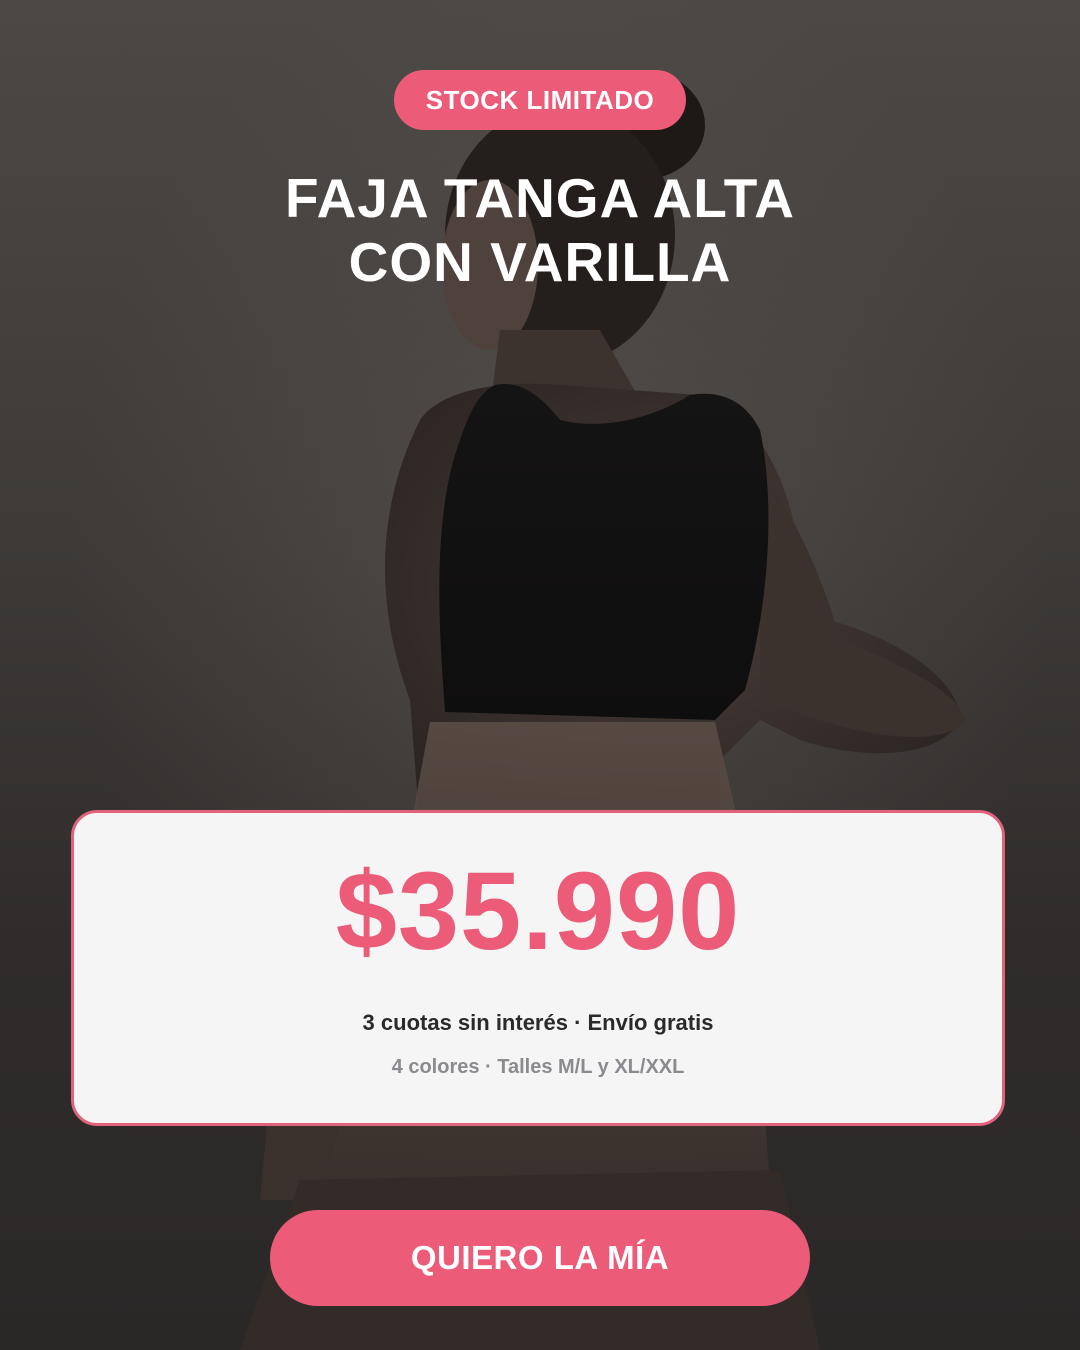  Describe the element at coordinates (538, 1067) in the screenshot. I see `colors-sizes-info: 4 colores · Talles M/L y XL/XXL` at that location.